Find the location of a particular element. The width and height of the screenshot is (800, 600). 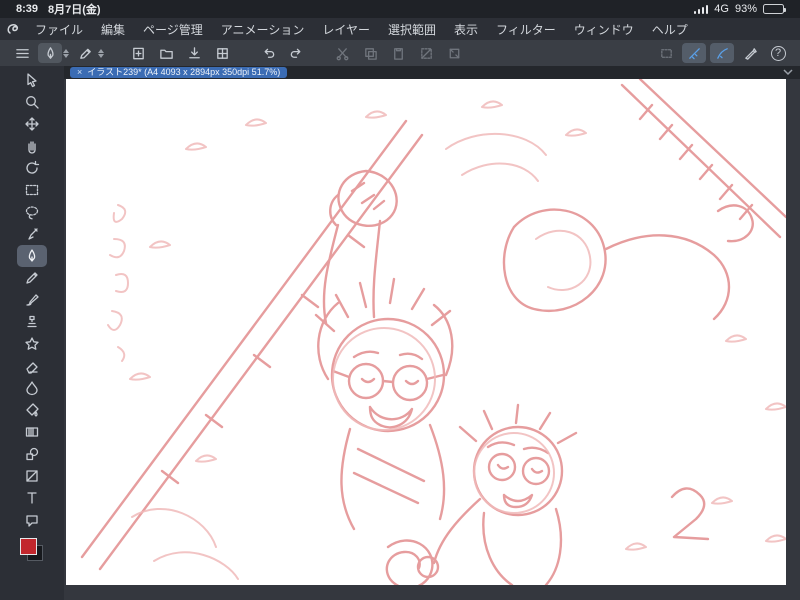

cut-icon is located at coordinates (342, 53).